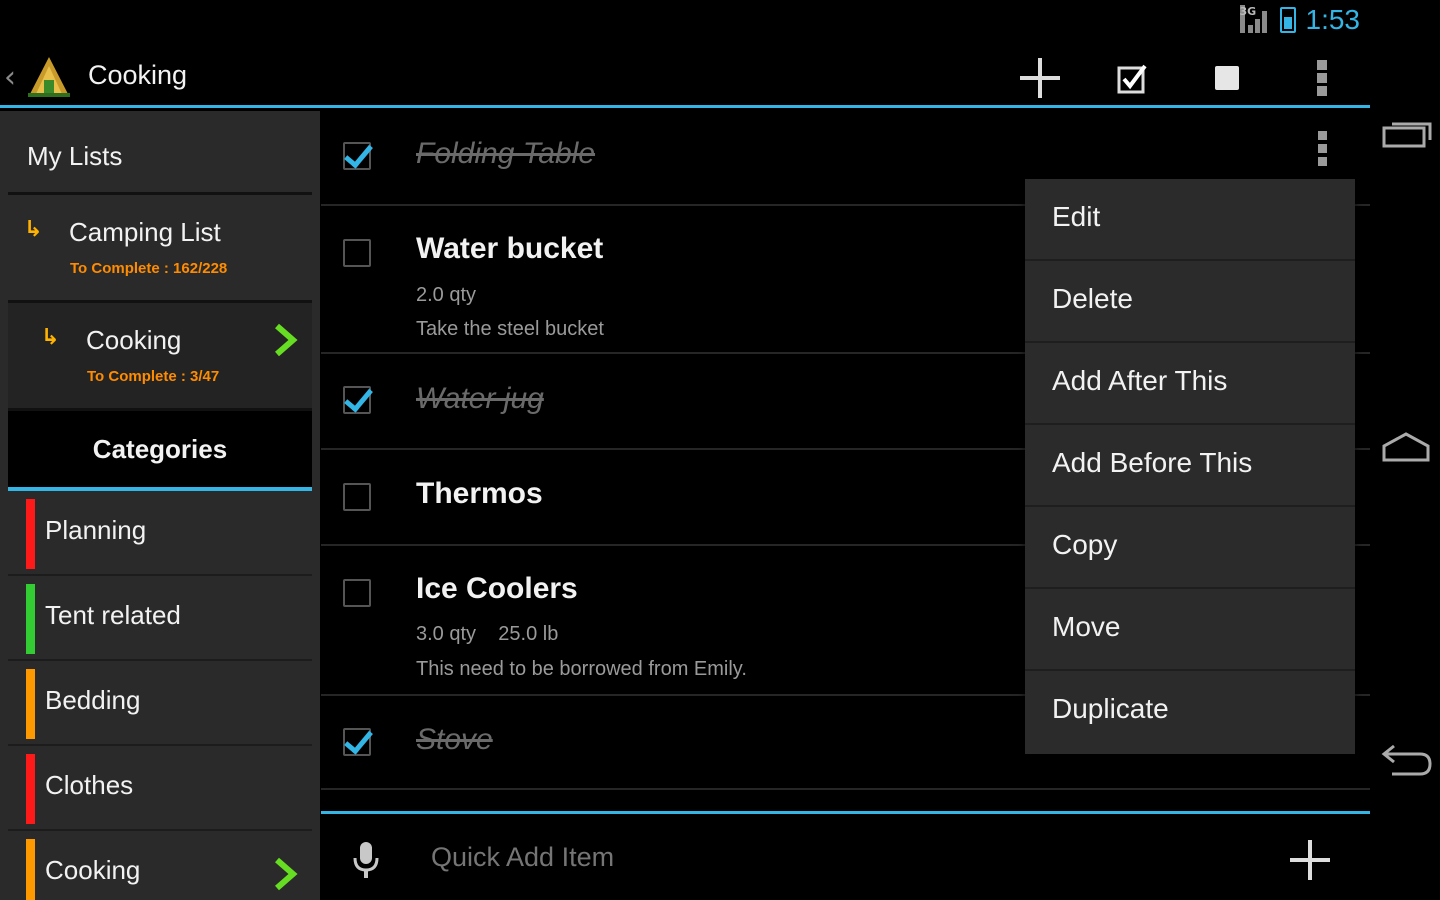 The image size is (1440, 900). I want to click on quick-add-plus-icon, so click(1310, 860).